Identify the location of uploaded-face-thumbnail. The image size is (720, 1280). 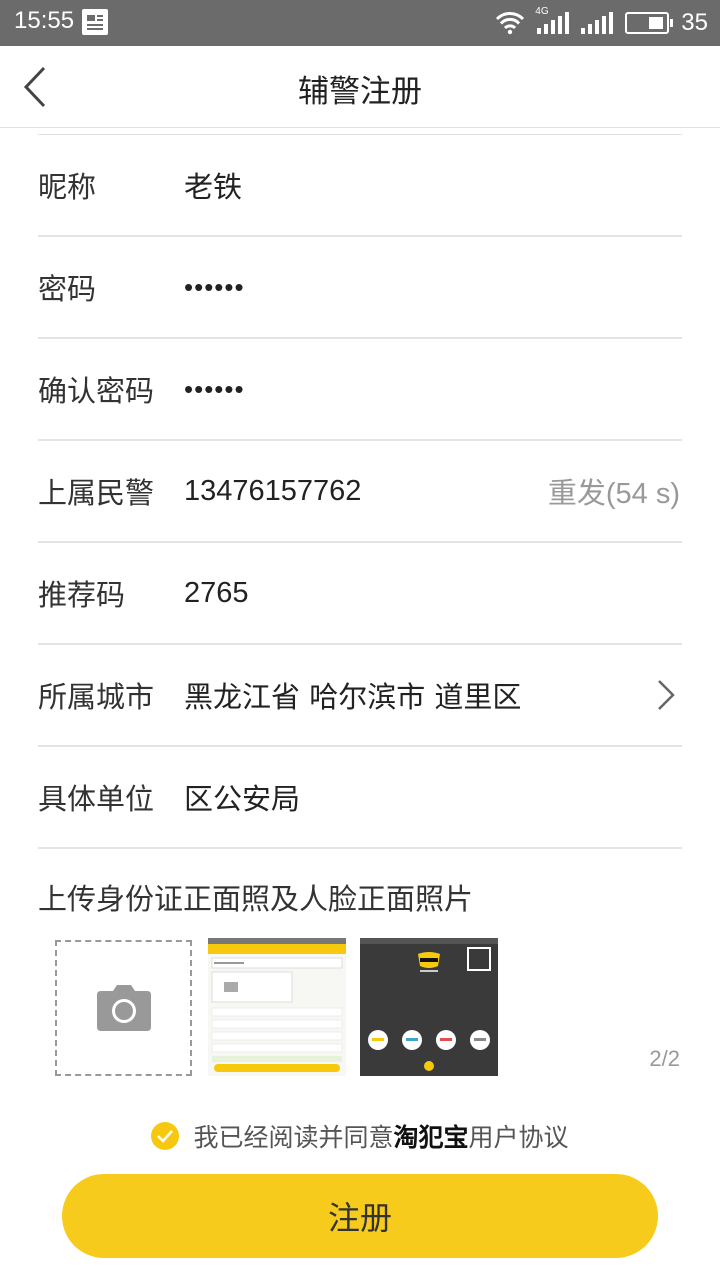
(429, 1007).